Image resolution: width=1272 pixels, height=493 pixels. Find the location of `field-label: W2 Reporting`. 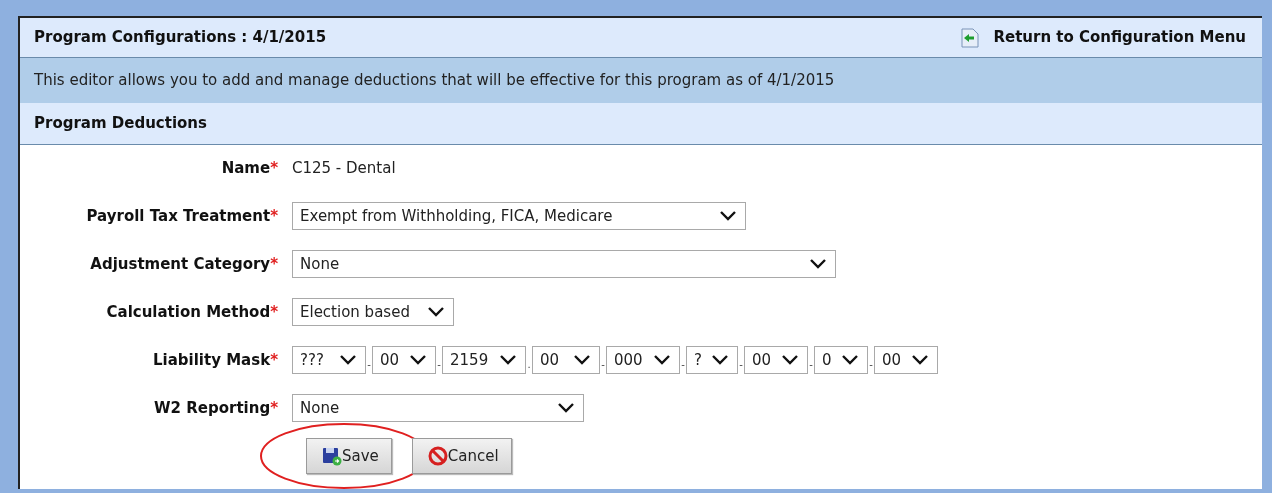

field-label: W2 Reporting is located at coordinates (212, 408).